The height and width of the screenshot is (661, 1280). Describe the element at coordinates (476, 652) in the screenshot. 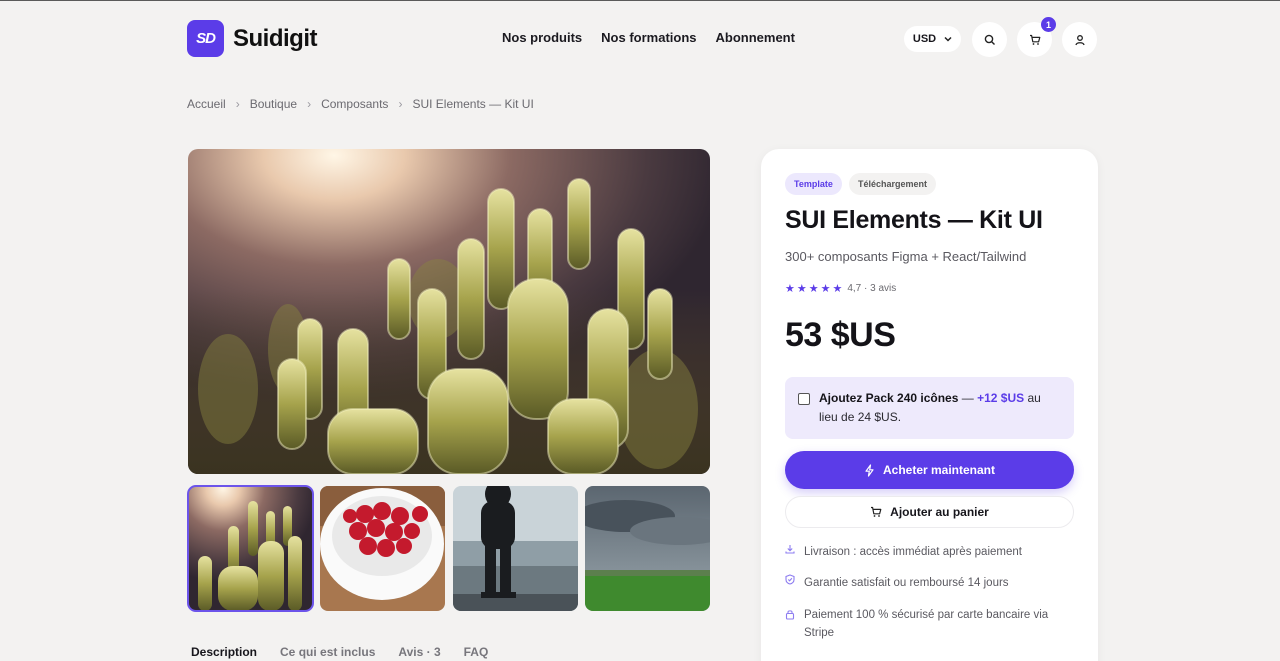

I see `tab-faq: FAQ` at that location.